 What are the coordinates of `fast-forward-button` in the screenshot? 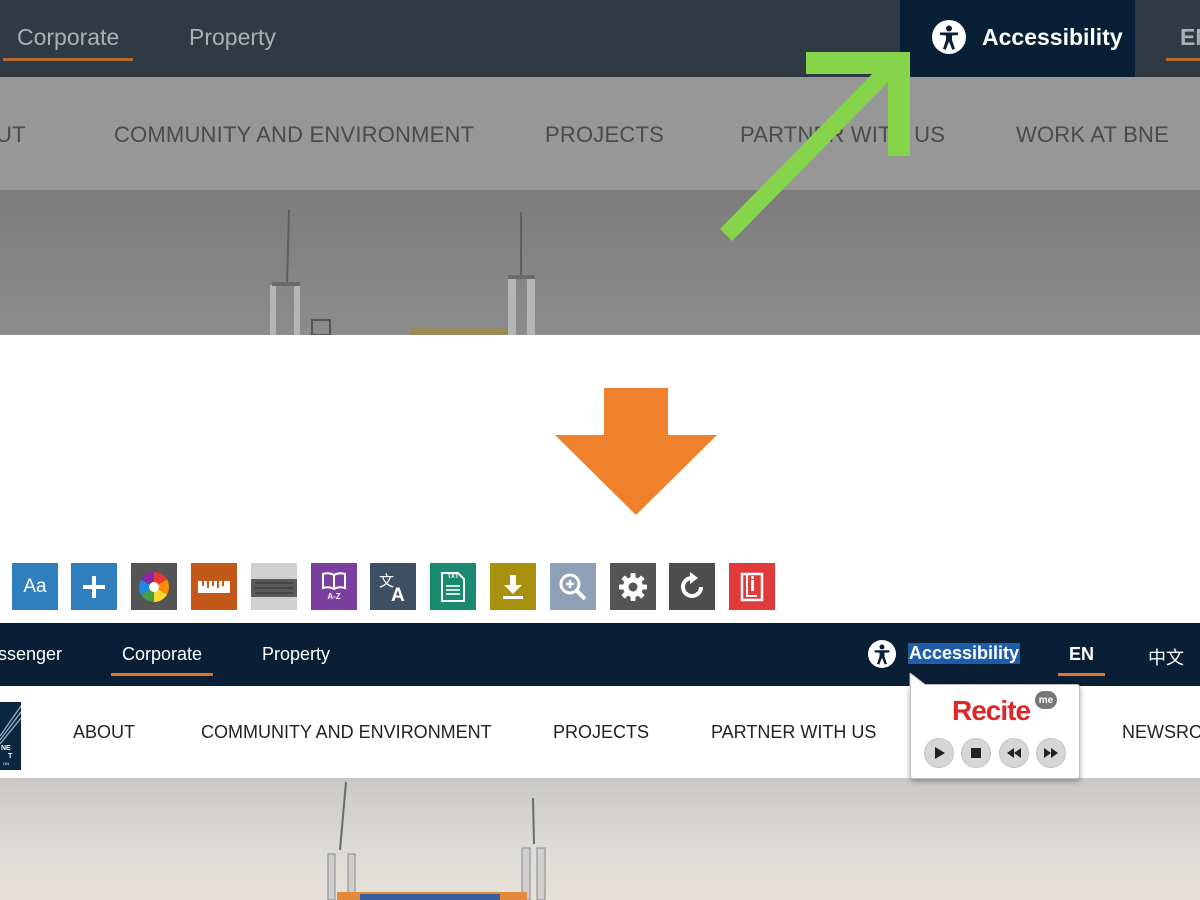 It's located at (1051, 753).